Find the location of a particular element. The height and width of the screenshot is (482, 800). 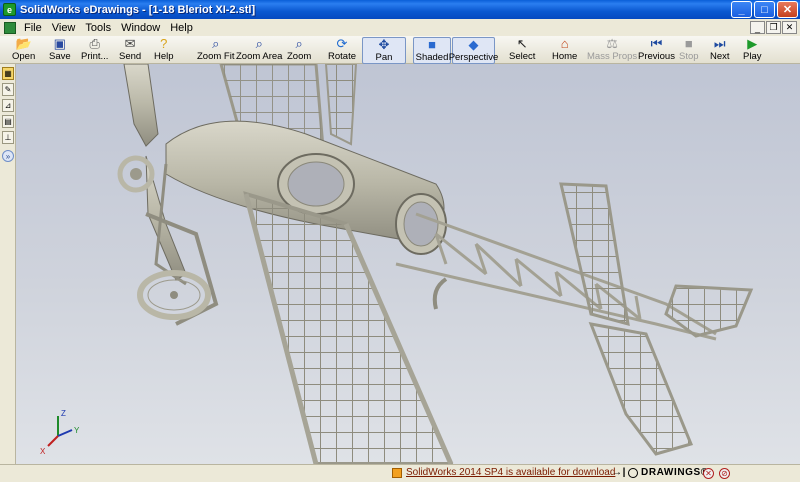

open-folder-icon: 📂 is located at coordinates (23, 43).